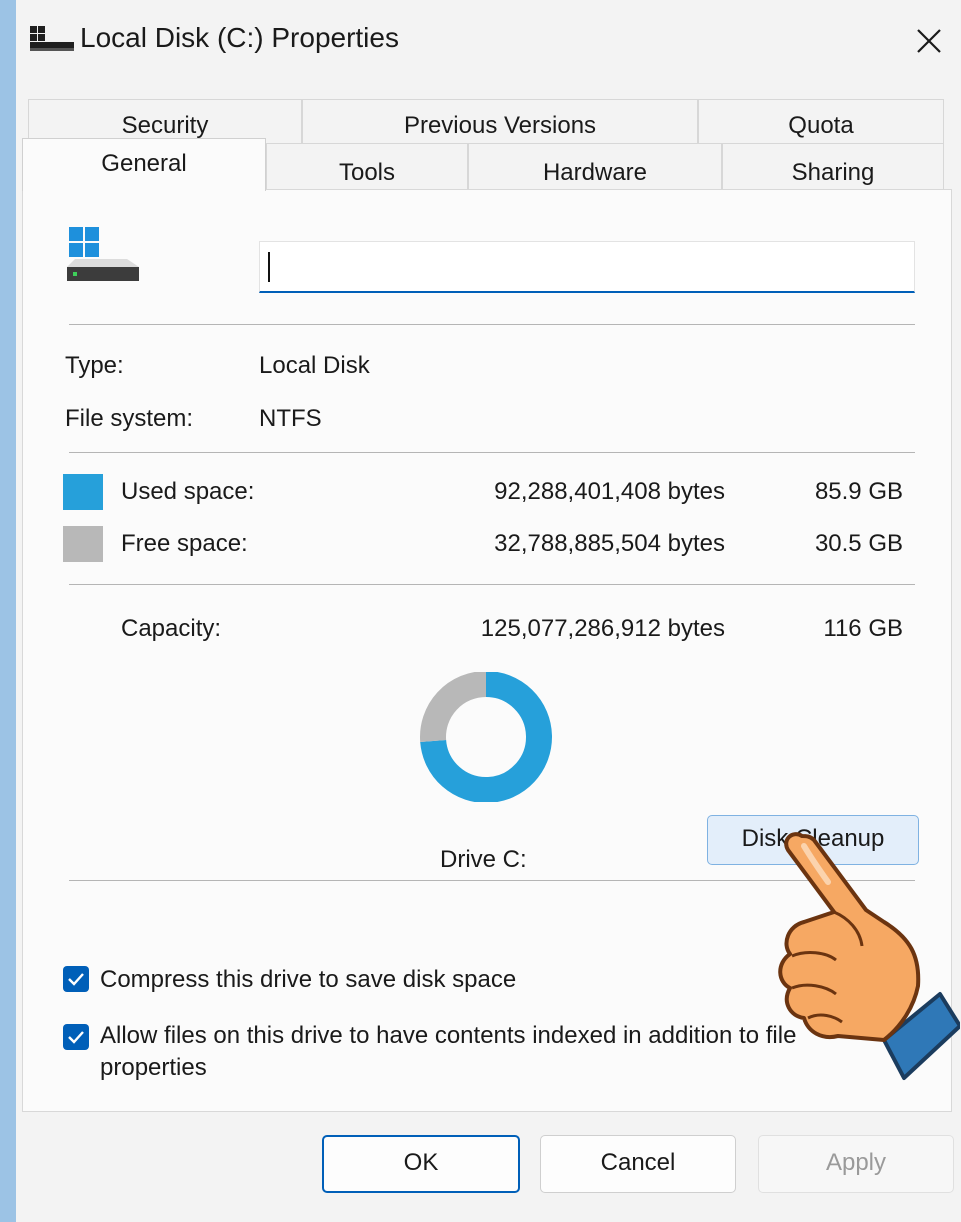 This screenshot has height=1222, width=961. I want to click on used-space-gb: 85.9 GB, so click(858, 491).